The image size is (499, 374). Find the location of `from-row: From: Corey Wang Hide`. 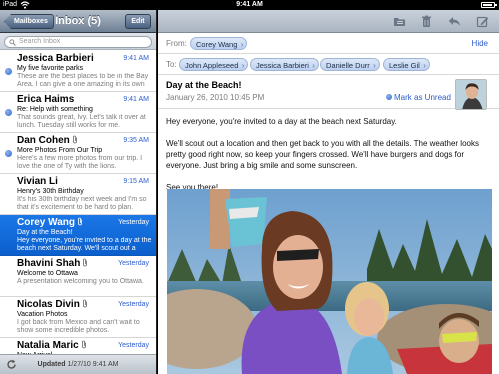

from-row: From: Corey Wang Hide is located at coordinates (328, 43).